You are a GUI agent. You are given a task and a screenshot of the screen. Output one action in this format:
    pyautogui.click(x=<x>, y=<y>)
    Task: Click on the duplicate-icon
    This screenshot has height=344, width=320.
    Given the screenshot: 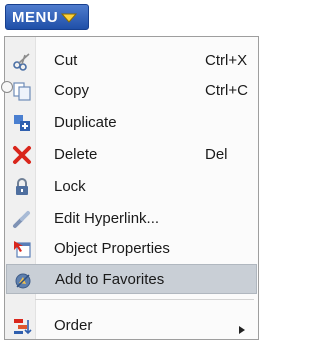 What is the action you would take?
    pyautogui.click(x=22, y=123)
    